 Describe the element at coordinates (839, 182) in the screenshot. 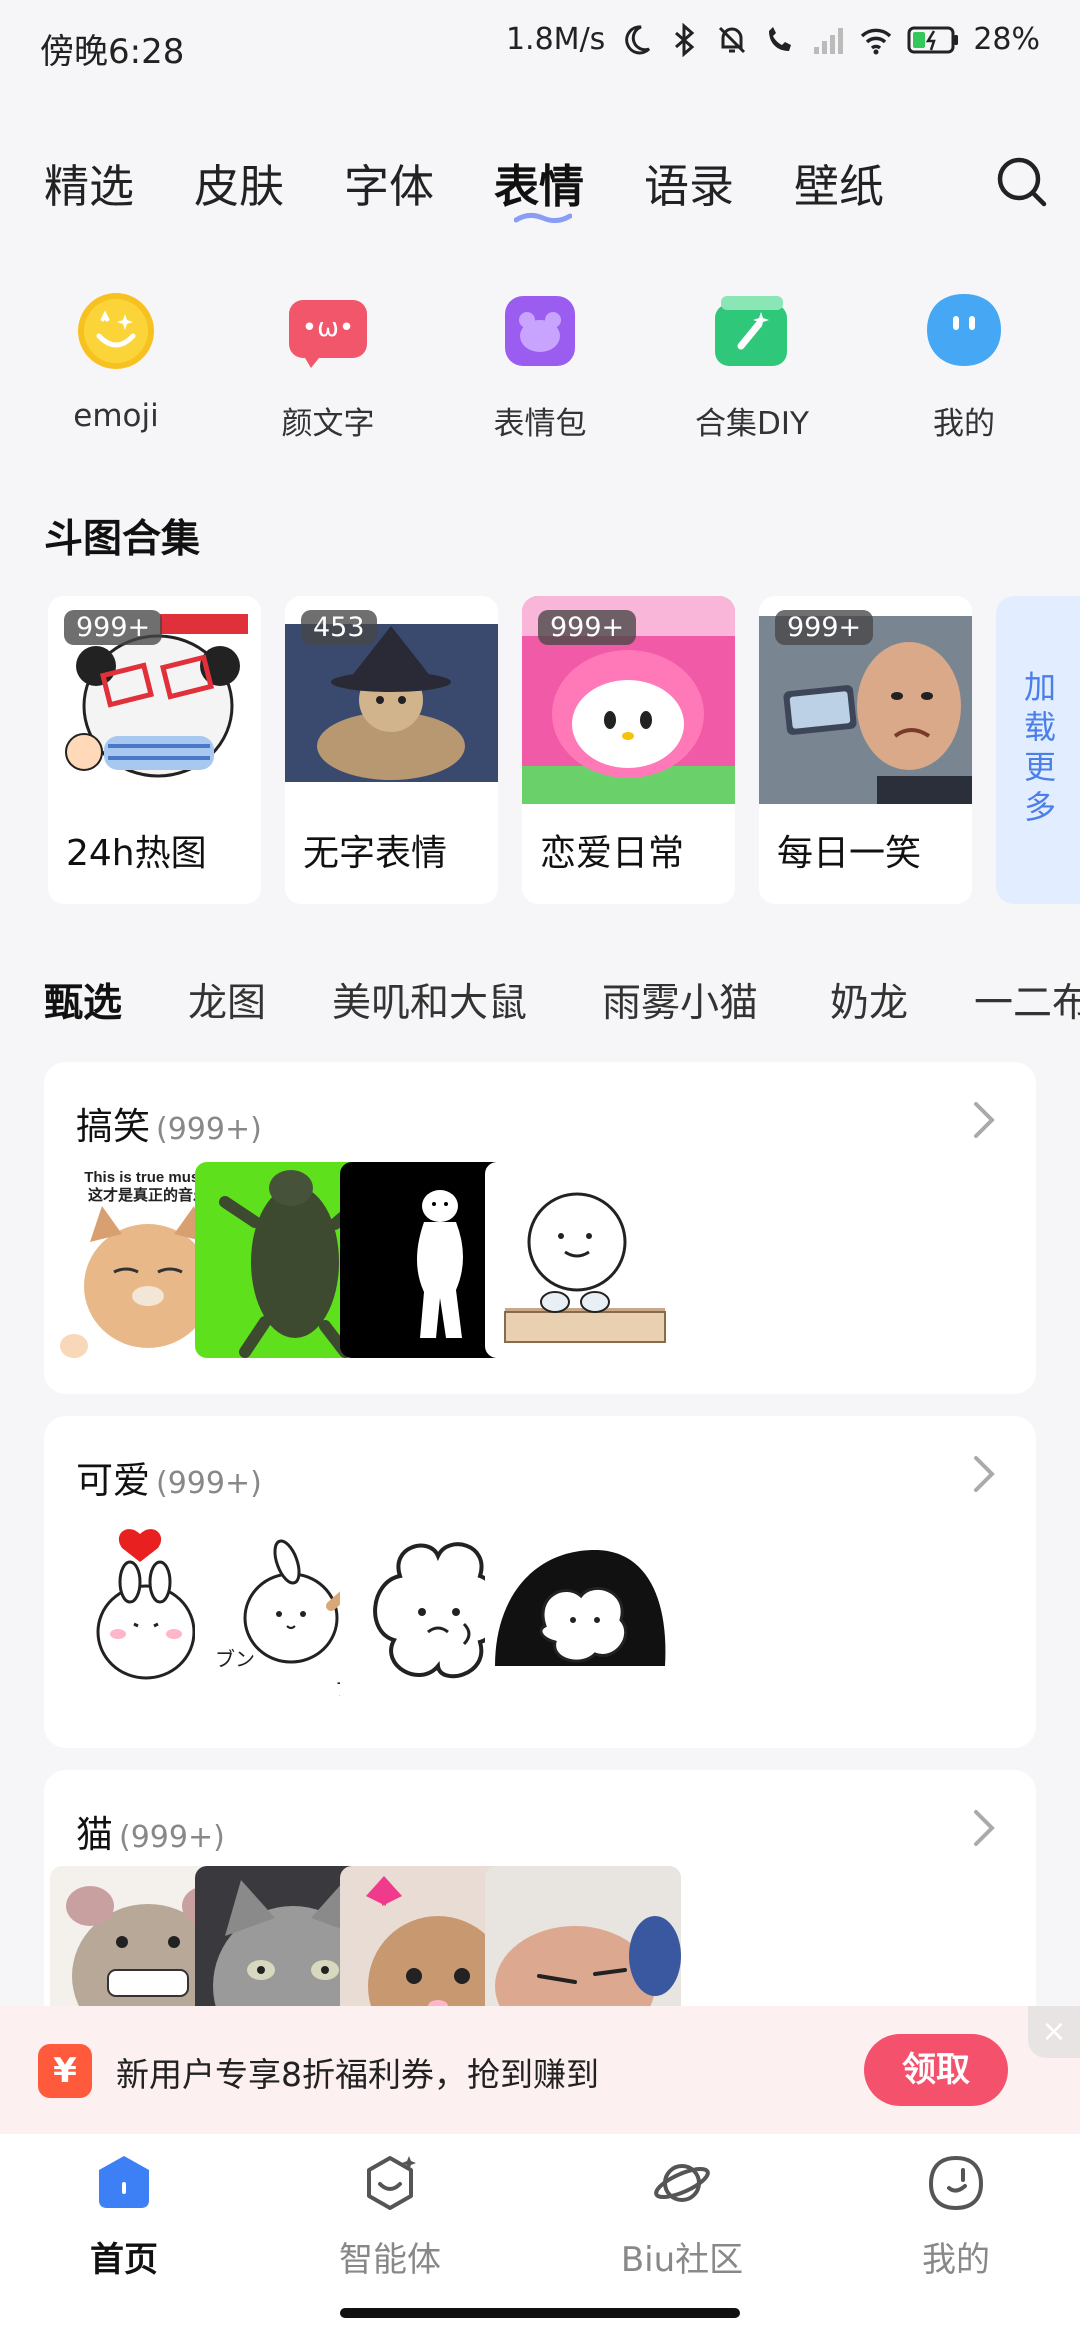

I see `tab-wallpaper: 壁纸` at that location.